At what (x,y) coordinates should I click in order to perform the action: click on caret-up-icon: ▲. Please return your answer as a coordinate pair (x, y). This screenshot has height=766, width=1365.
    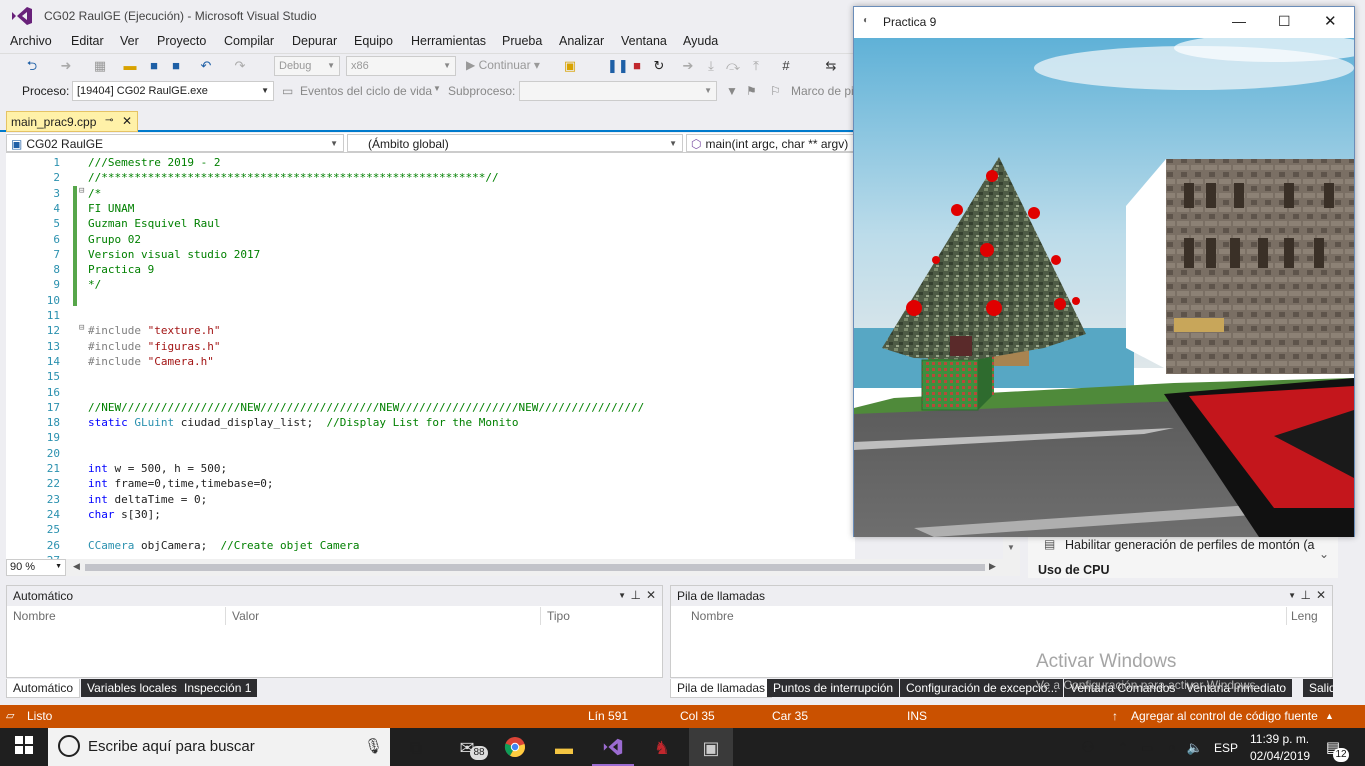
    Looking at the image, I should click on (1329, 716).